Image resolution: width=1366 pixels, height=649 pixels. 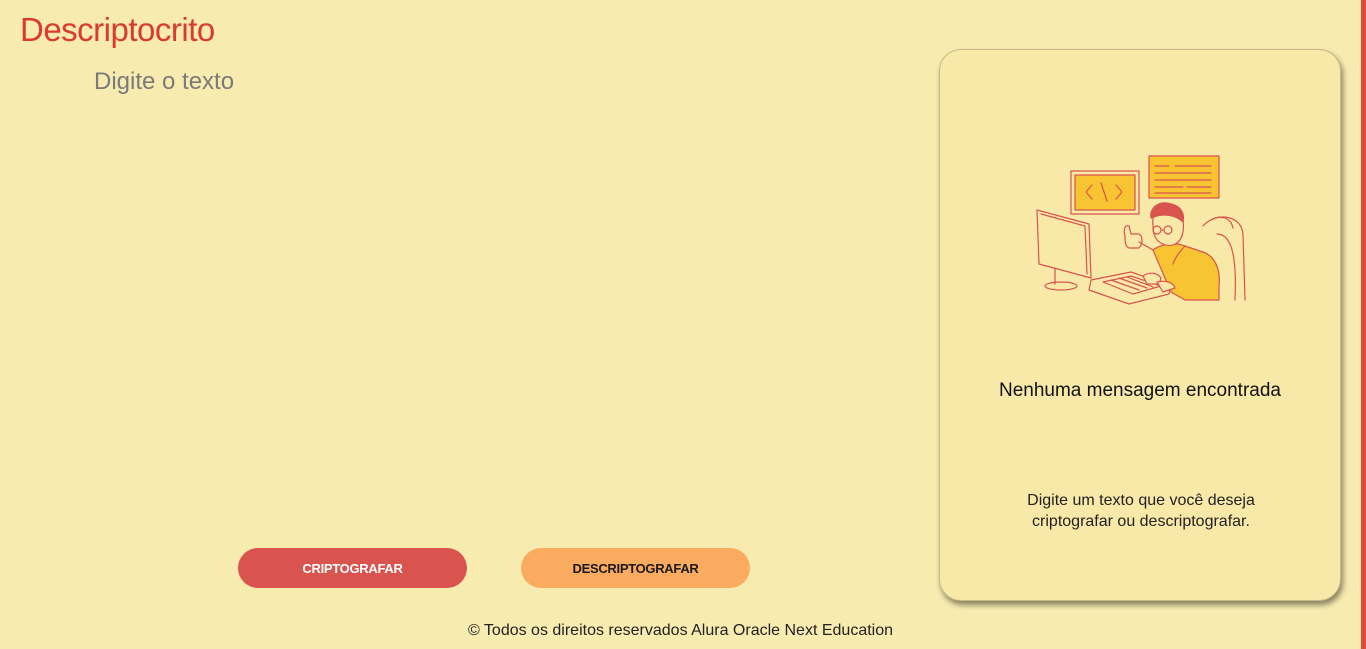 I want to click on encrypt-button-label: CRIPTOGRAFAR, so click(x=352, y=568).